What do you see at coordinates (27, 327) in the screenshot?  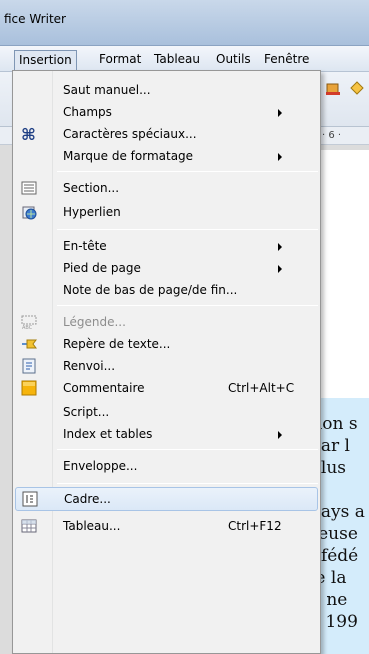 I see `svg-text: ABC` at bounding box center [27, 327].